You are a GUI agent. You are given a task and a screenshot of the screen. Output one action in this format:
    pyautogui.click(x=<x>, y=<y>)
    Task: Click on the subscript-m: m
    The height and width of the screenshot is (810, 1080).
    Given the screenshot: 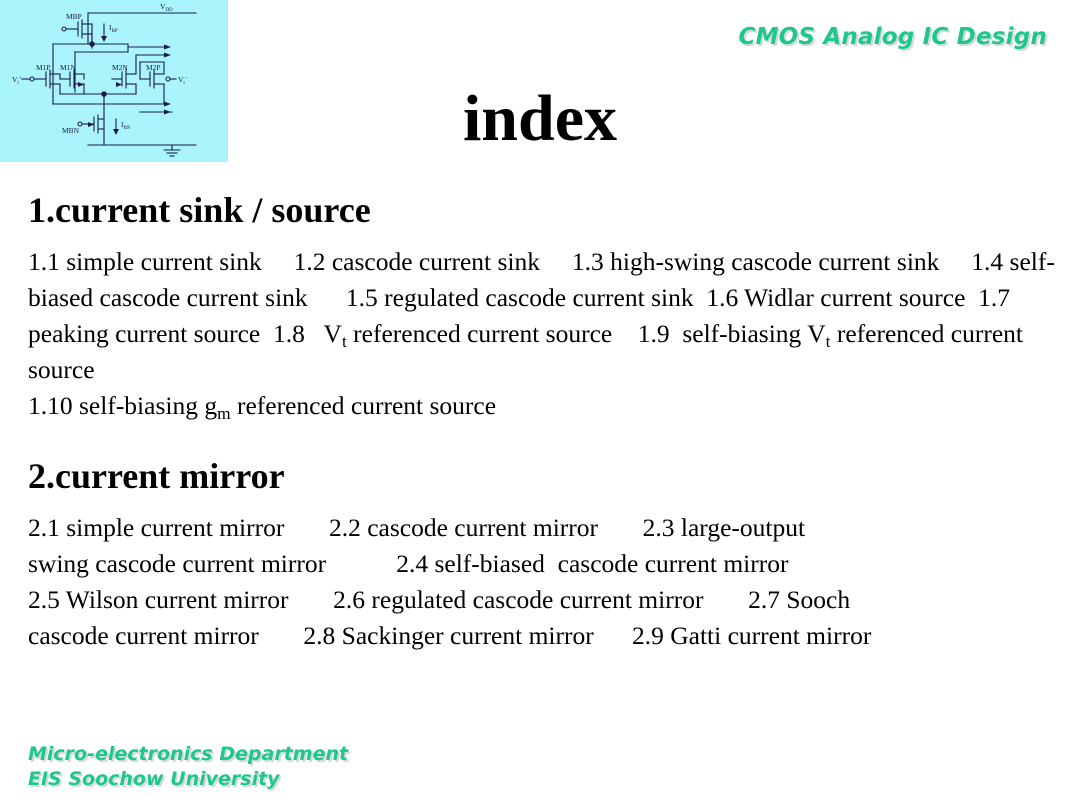 What is the action you would take?
    pyautogui.click(x=224, y=413)
    